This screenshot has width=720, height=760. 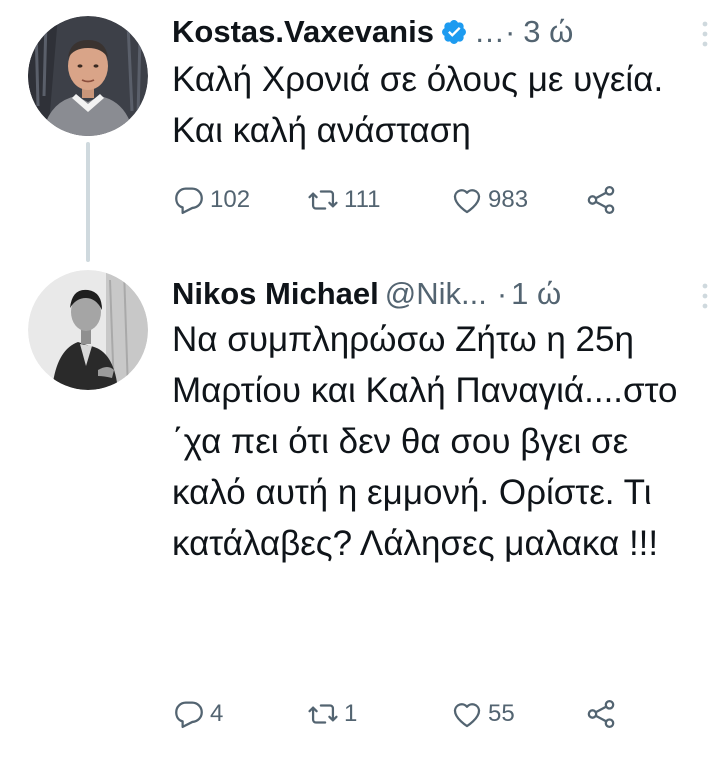 What do you see at coordinates (508, 199) in the screenshot?
I see `like-count: 983` at bounding box center [508, 199].